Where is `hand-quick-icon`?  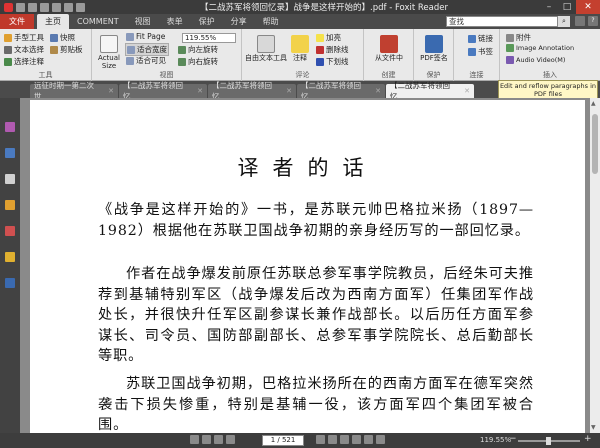 hand-quick-icon is located at coordinates (20, 7).